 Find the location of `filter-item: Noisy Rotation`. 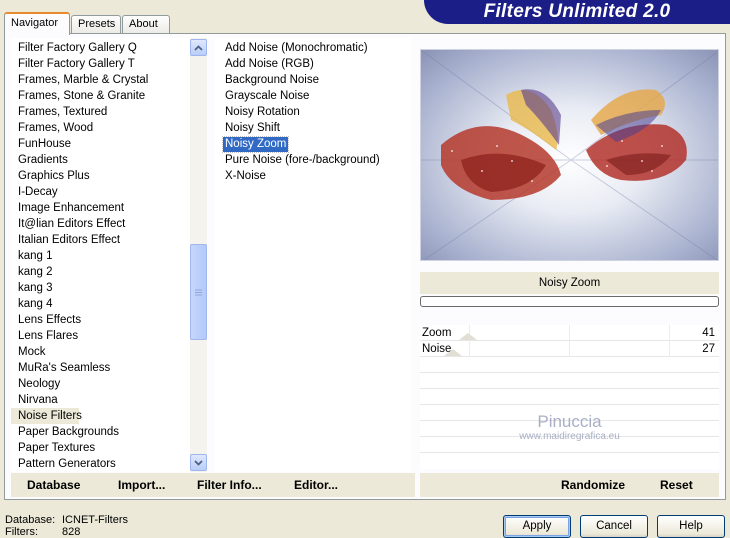

filter-item: Noisy Rotation is located at coordinates (313, 112).